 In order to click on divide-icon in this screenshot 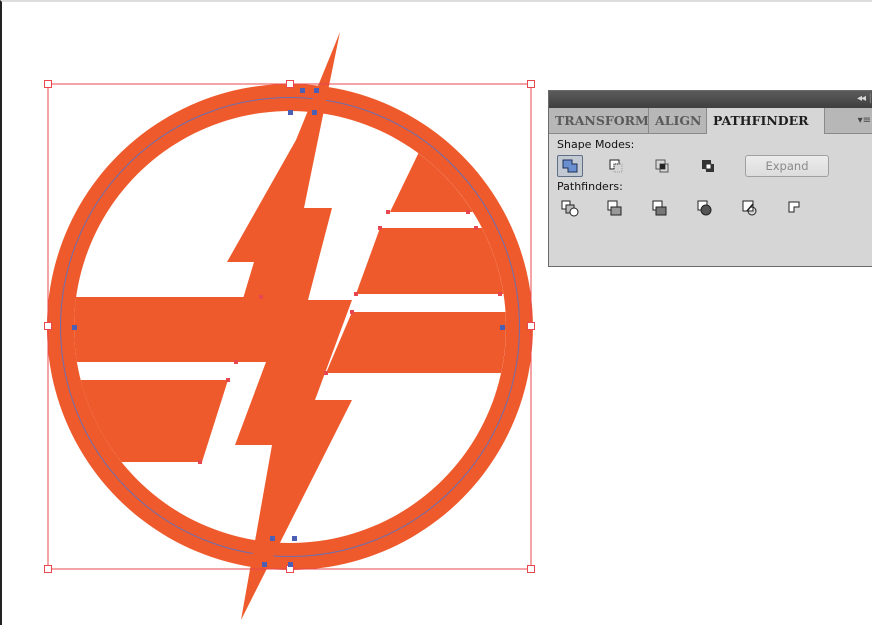, I will do `click(570, 208)`.